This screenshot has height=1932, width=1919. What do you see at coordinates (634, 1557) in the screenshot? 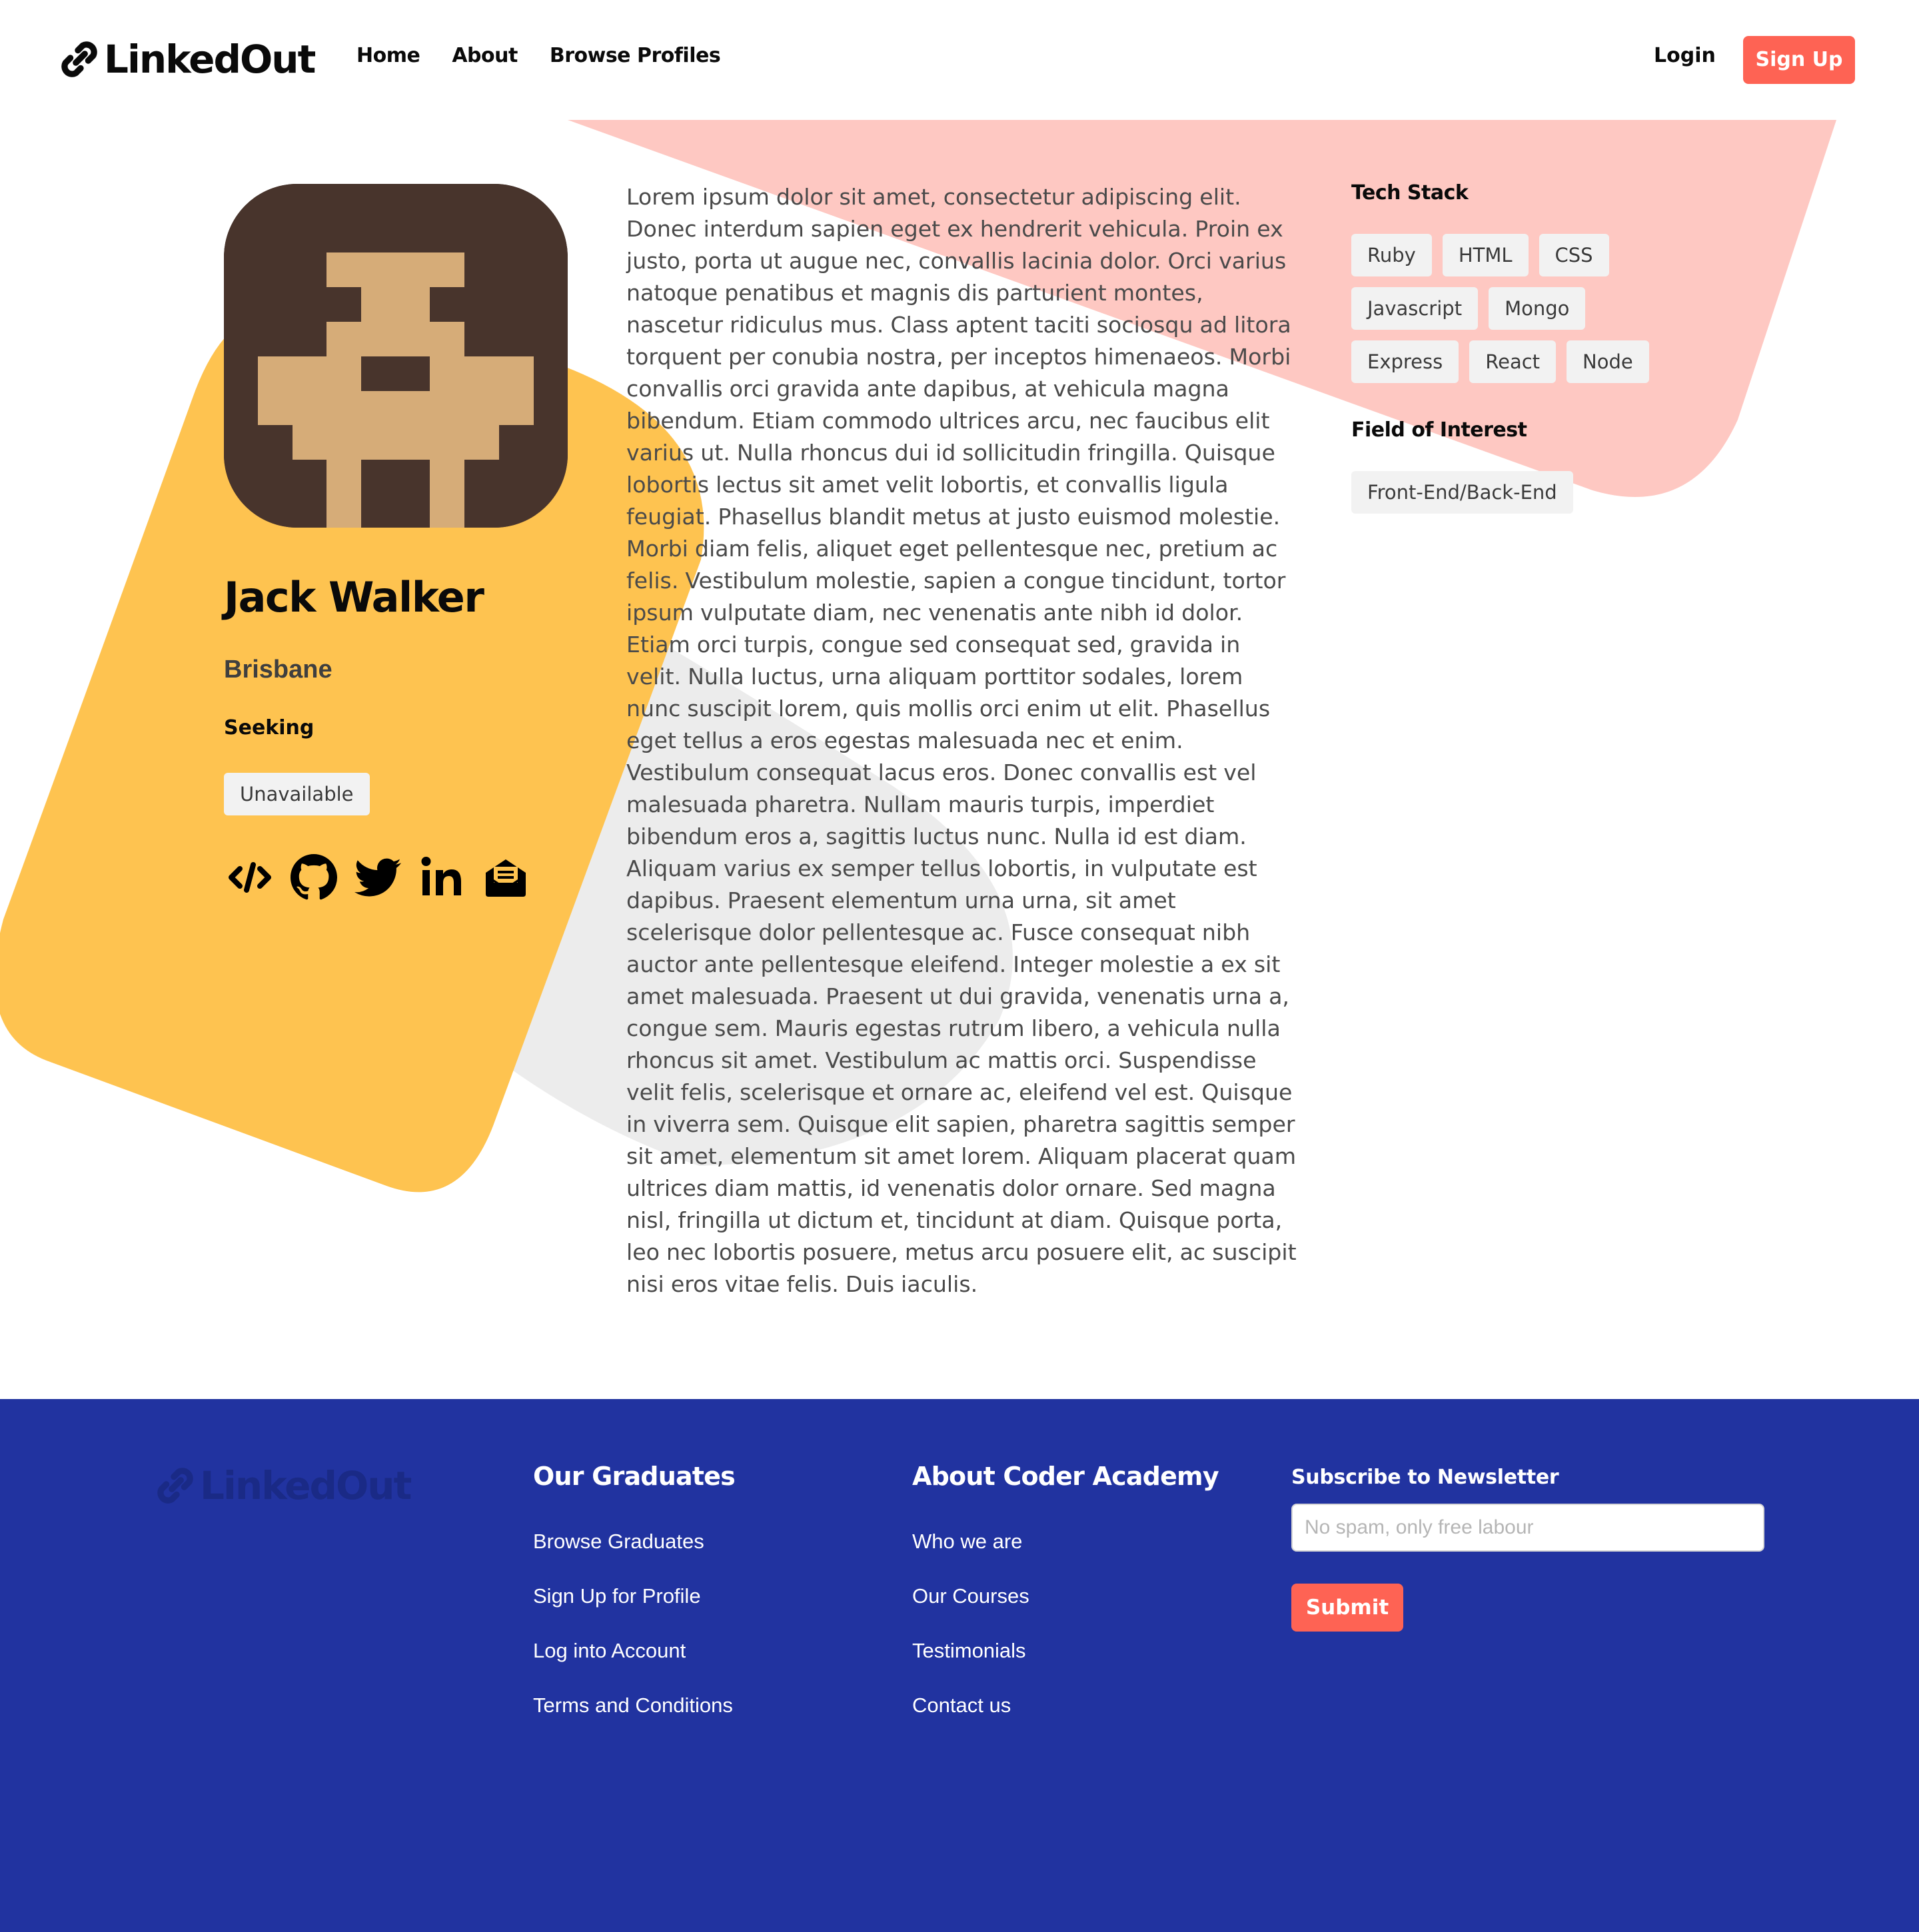
I see `footer-link-browse-graduates: Browse Graduates` at bounding box center [634, 1557].